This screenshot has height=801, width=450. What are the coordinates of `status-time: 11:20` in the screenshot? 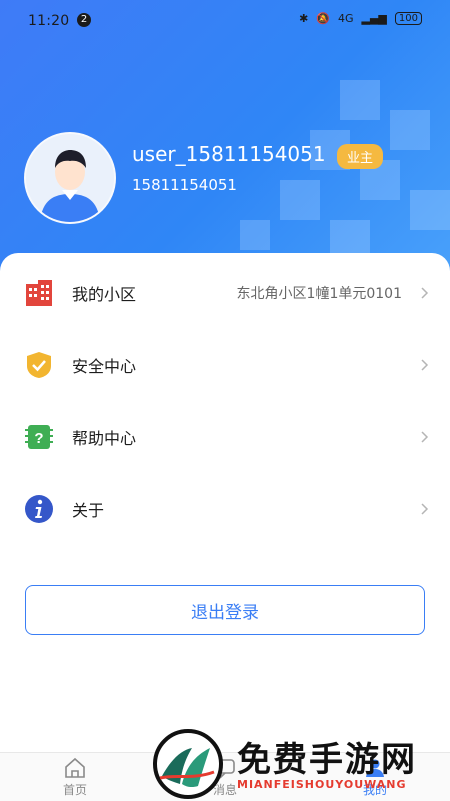 It's located at (49, 21).